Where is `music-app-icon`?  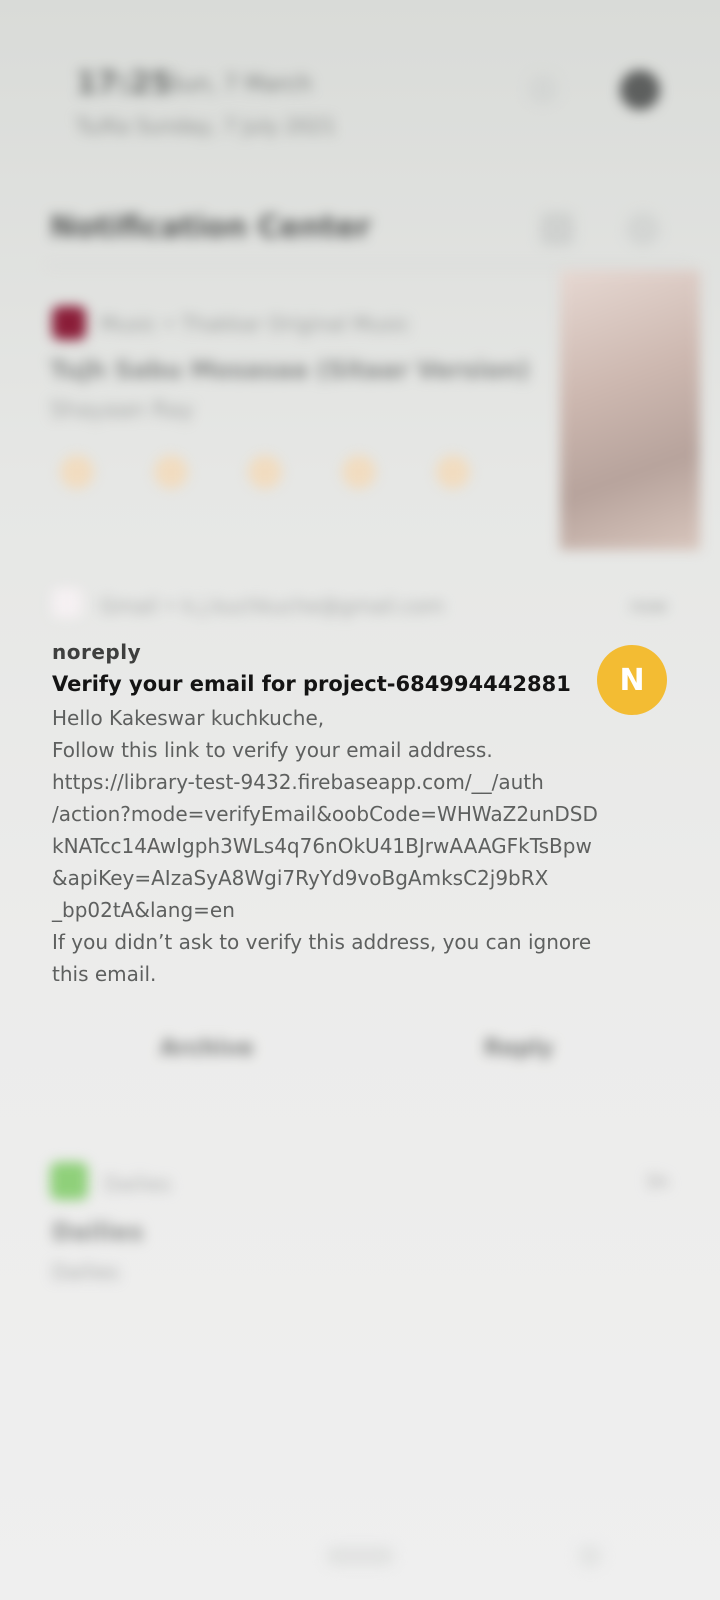
music-app-icon is located at coordinates (69, 323).